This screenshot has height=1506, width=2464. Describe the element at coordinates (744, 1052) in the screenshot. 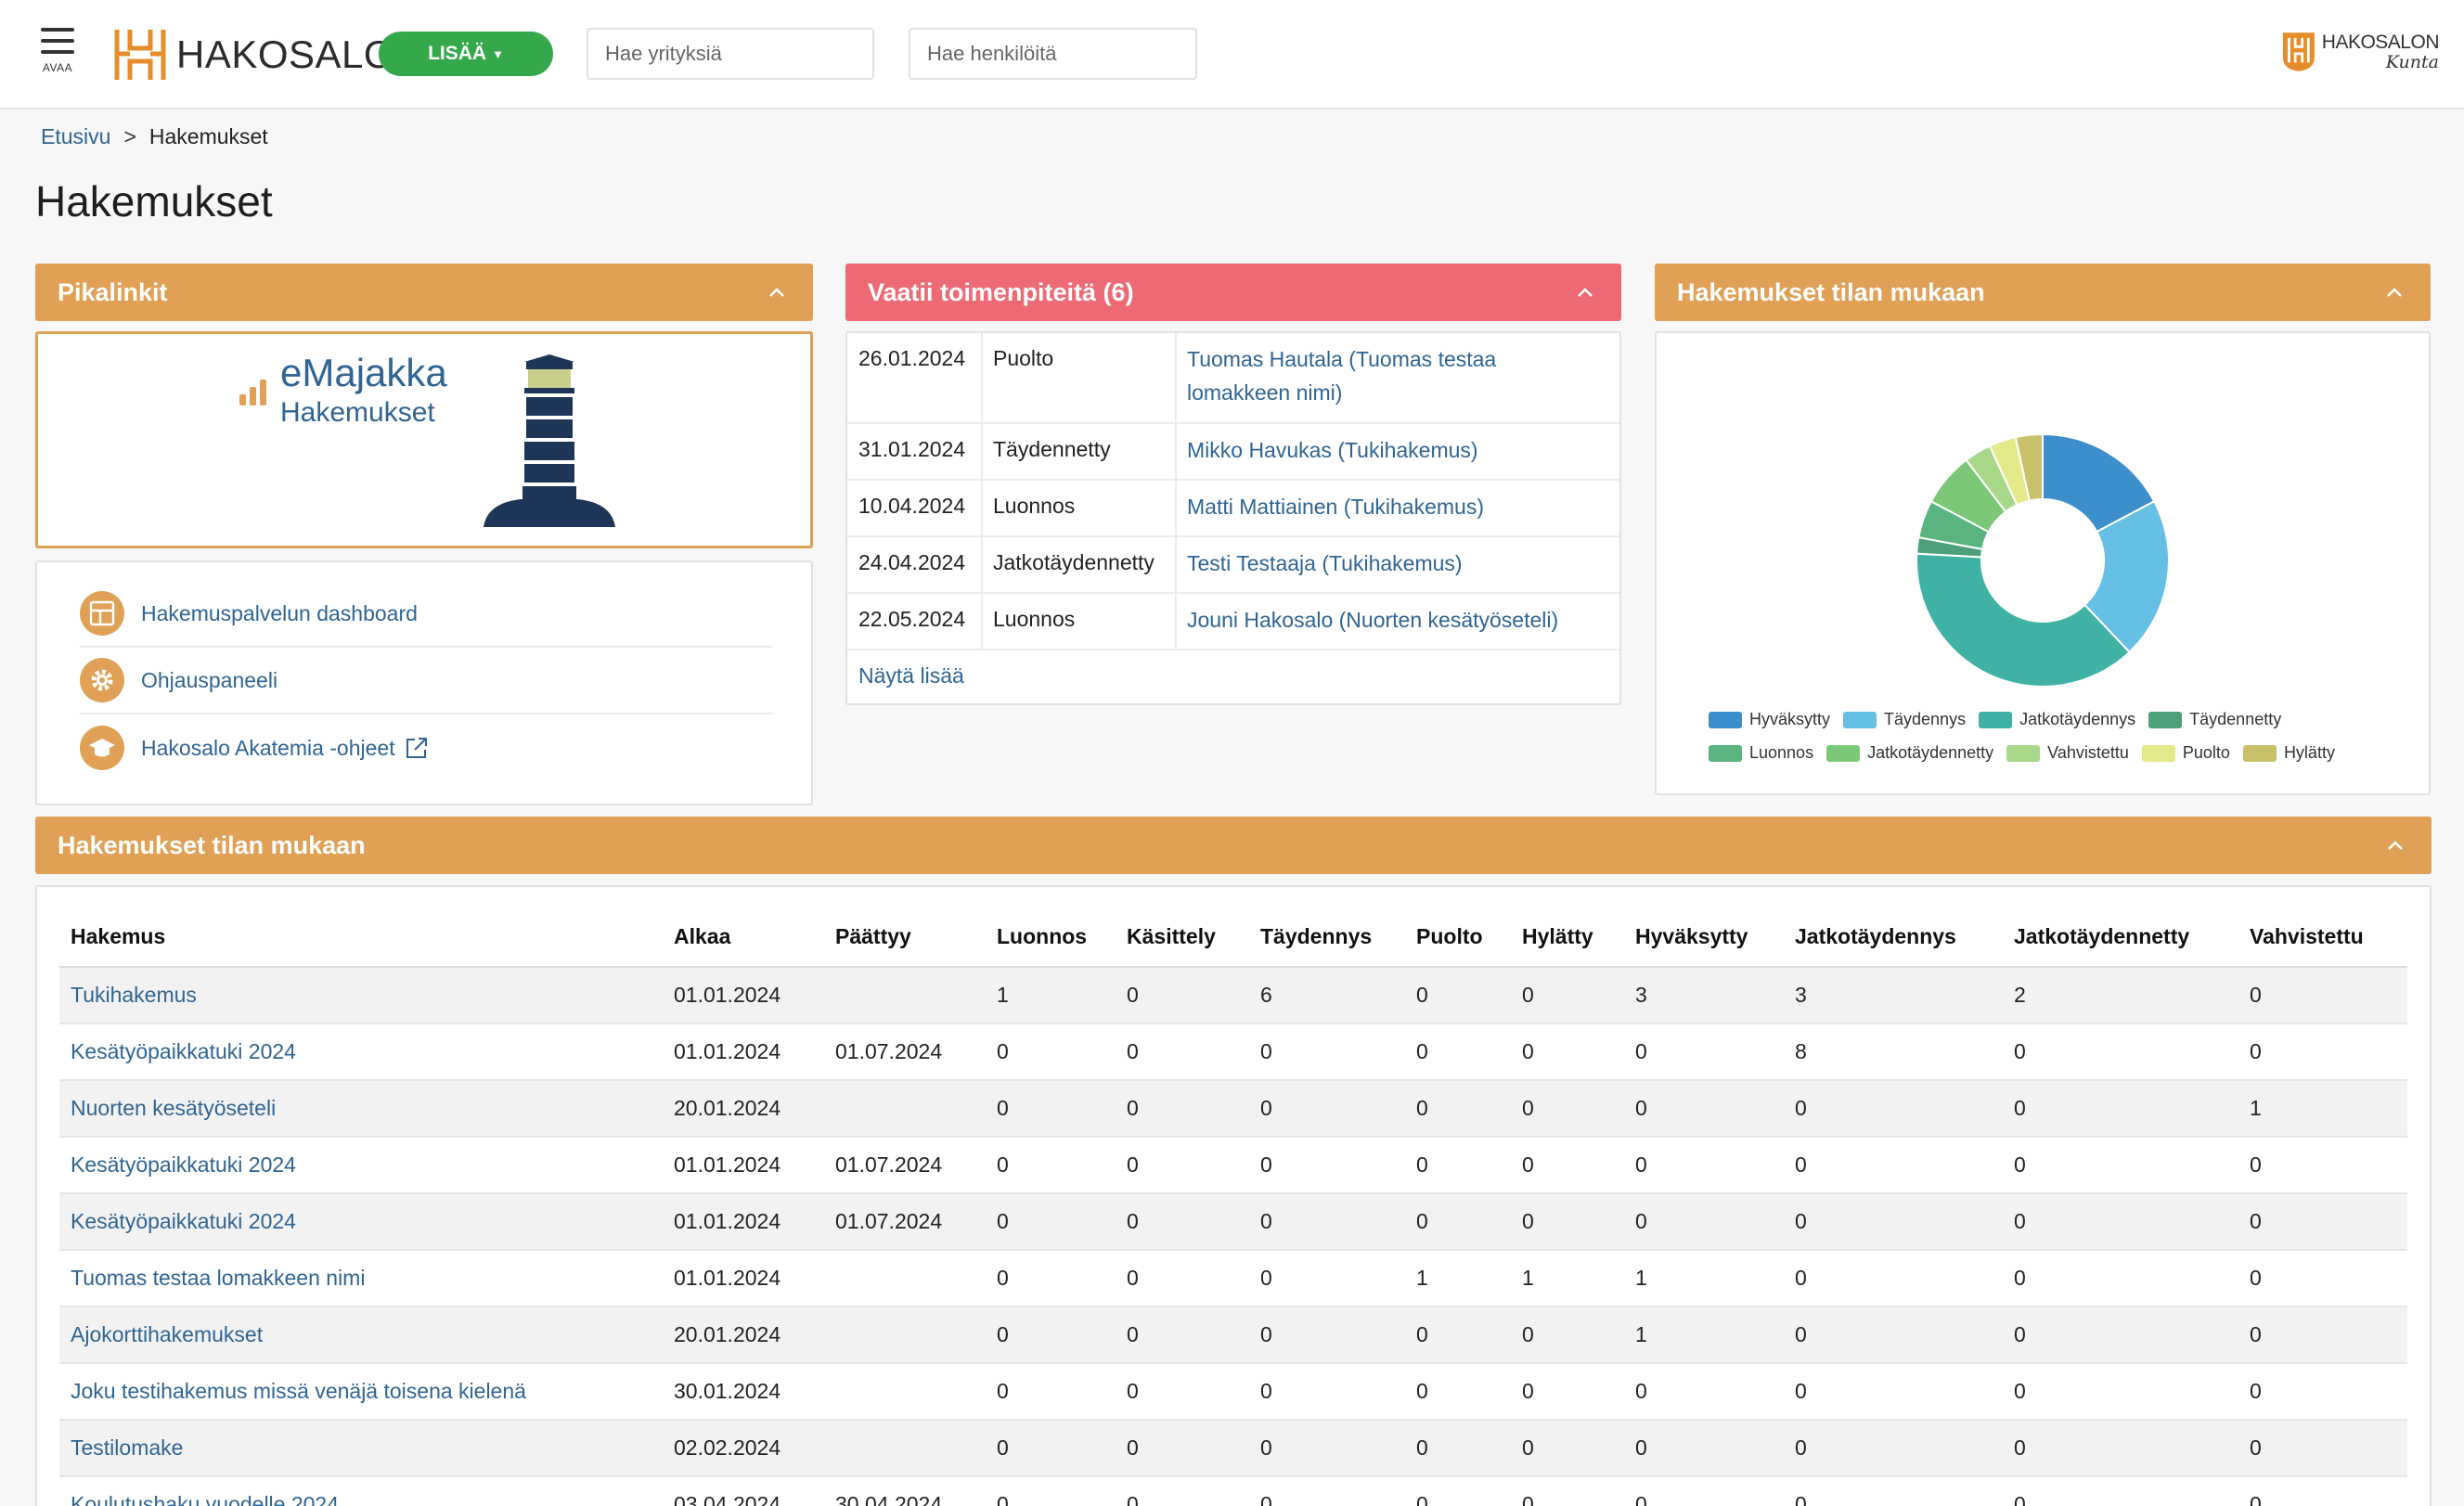

I see `table-cell-alkaa: 01.01.2024` at that location.